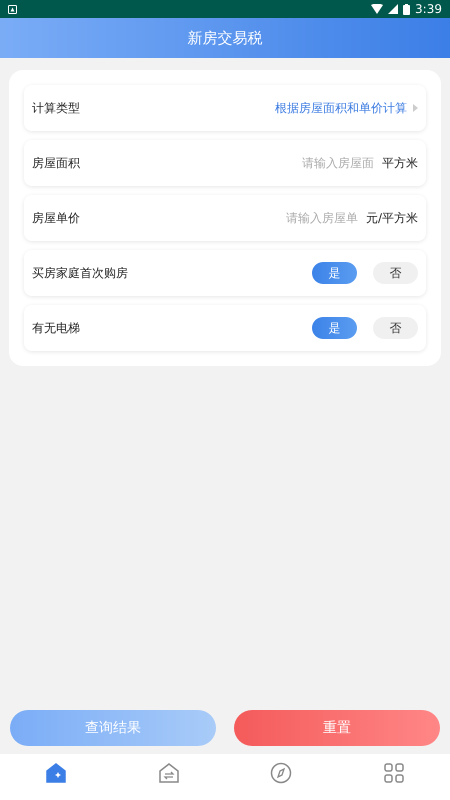 This screenshot has width=450, height=800. Describe the element at coordinates (406, 9) in the screenshot. I see `battery-icon` at that location.